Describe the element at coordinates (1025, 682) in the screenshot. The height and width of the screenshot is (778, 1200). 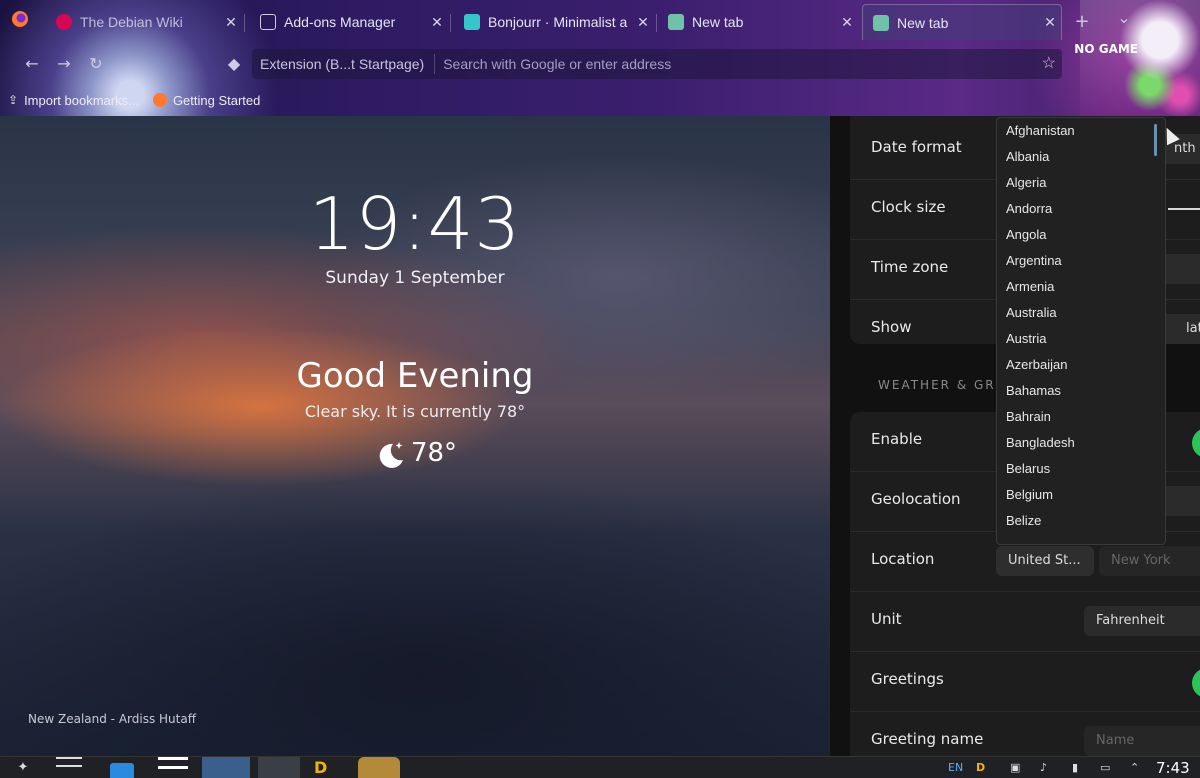
I see `setting-greetings: Greetings` at that location.